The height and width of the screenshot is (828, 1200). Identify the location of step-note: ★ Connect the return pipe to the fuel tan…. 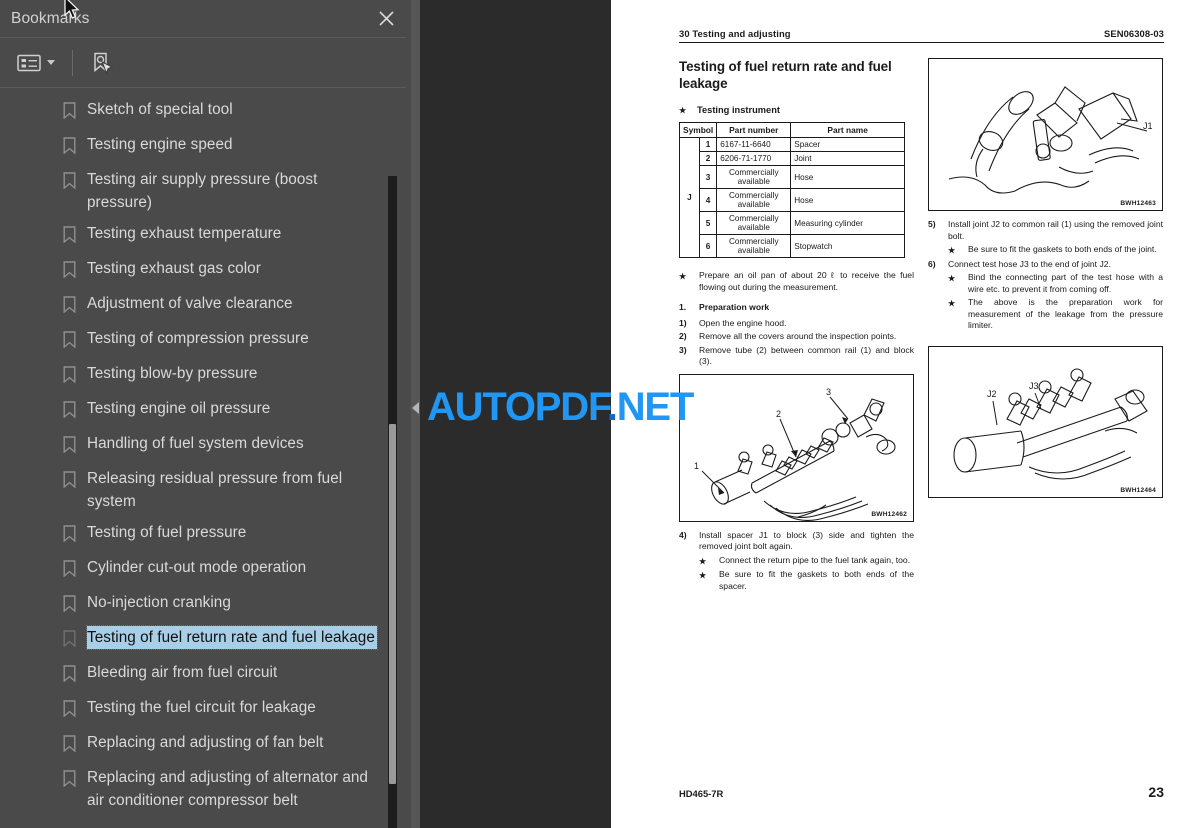
(796, 561).